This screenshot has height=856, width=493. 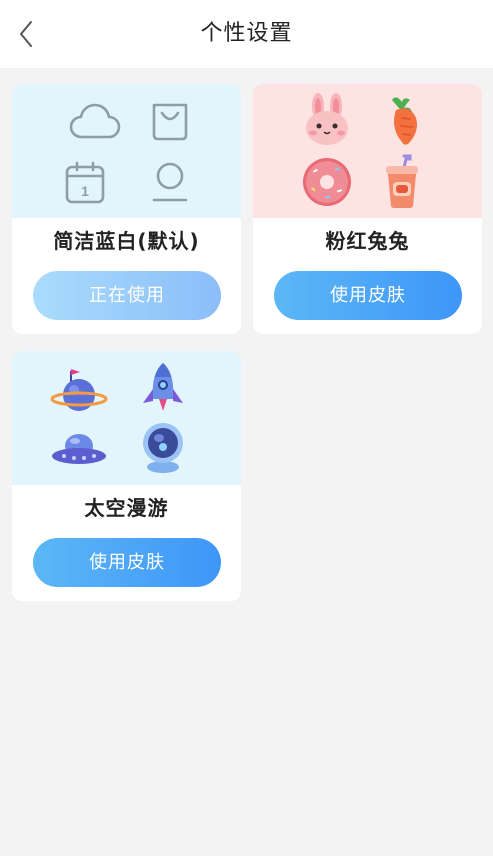 What do you see at coordinates (402, 182) in the screenshot?
I see `drink-cup-icon` at bounding box center [402, 182].